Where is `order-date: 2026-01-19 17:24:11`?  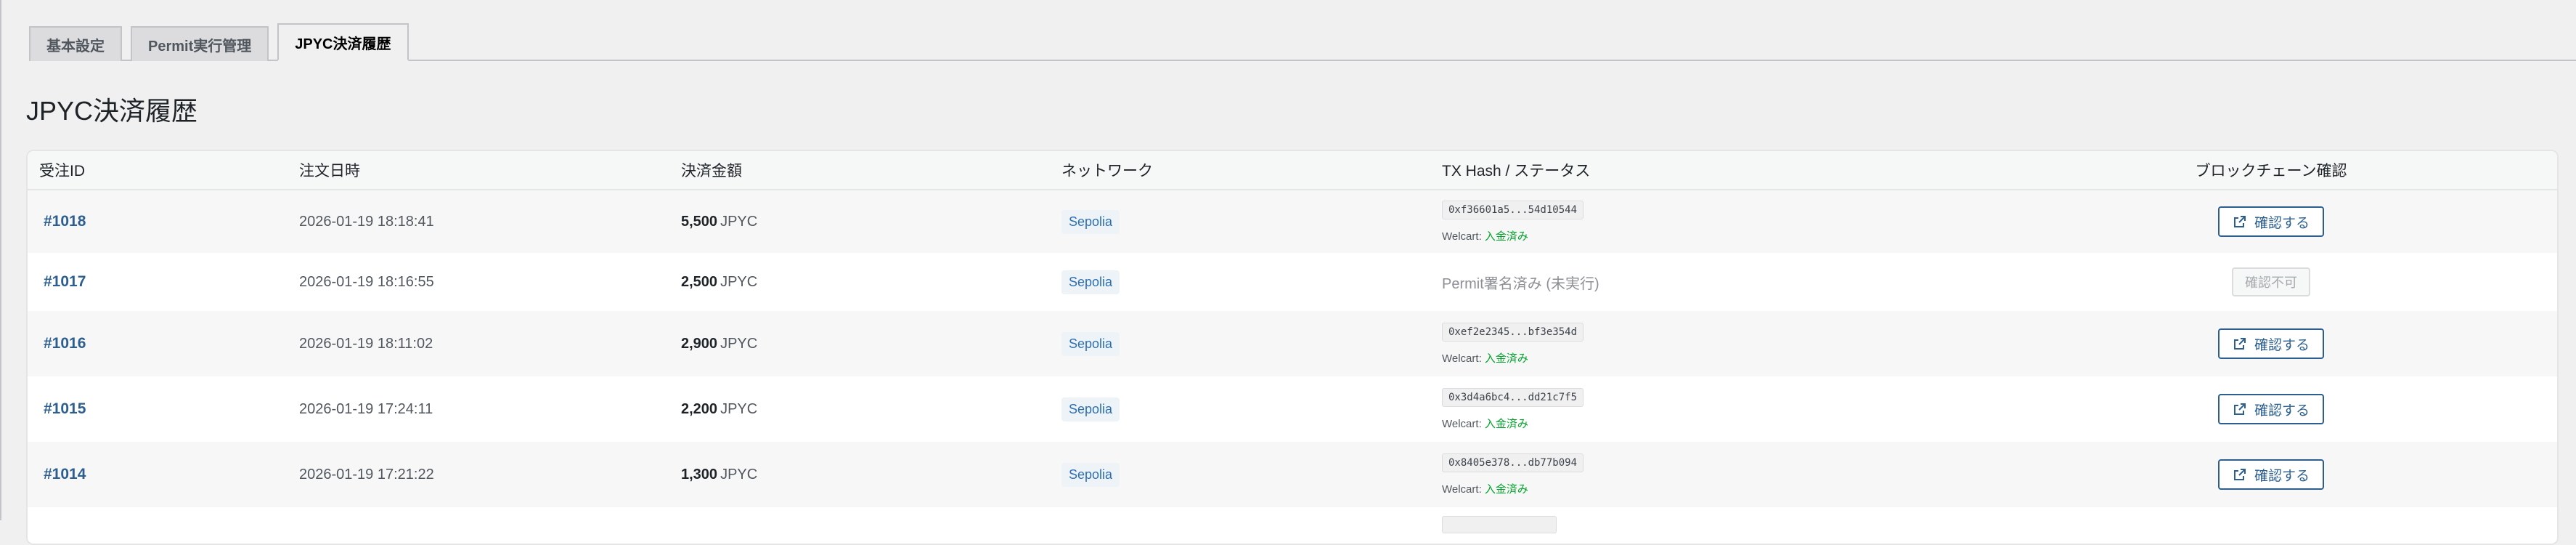
order-date: 2026-01-19 17:24:11 is located at coordinates (366, 408).